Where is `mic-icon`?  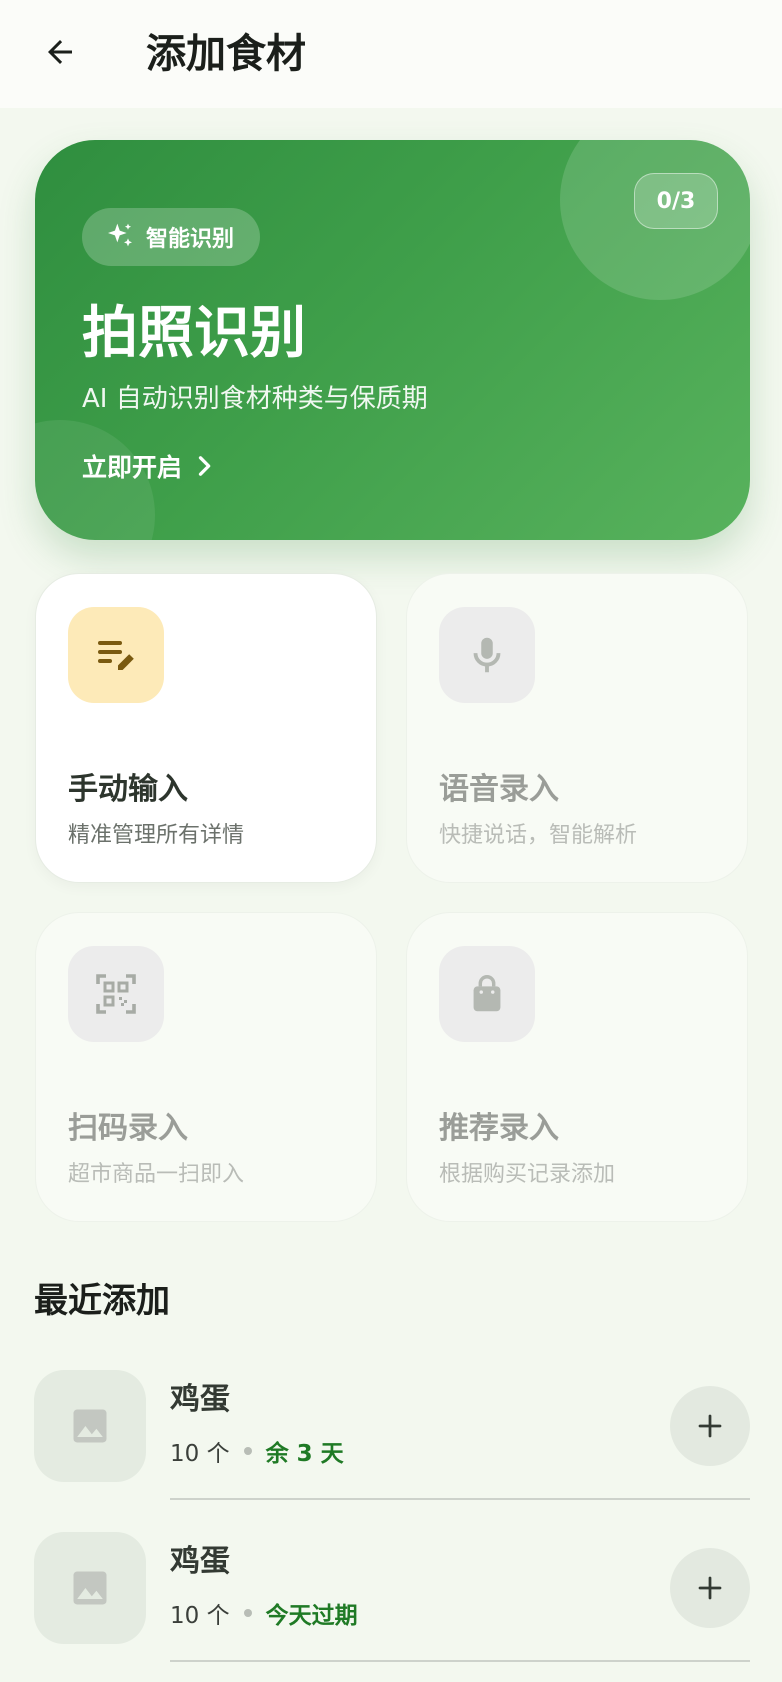 mic-icon is located at coordinates (487, 655).